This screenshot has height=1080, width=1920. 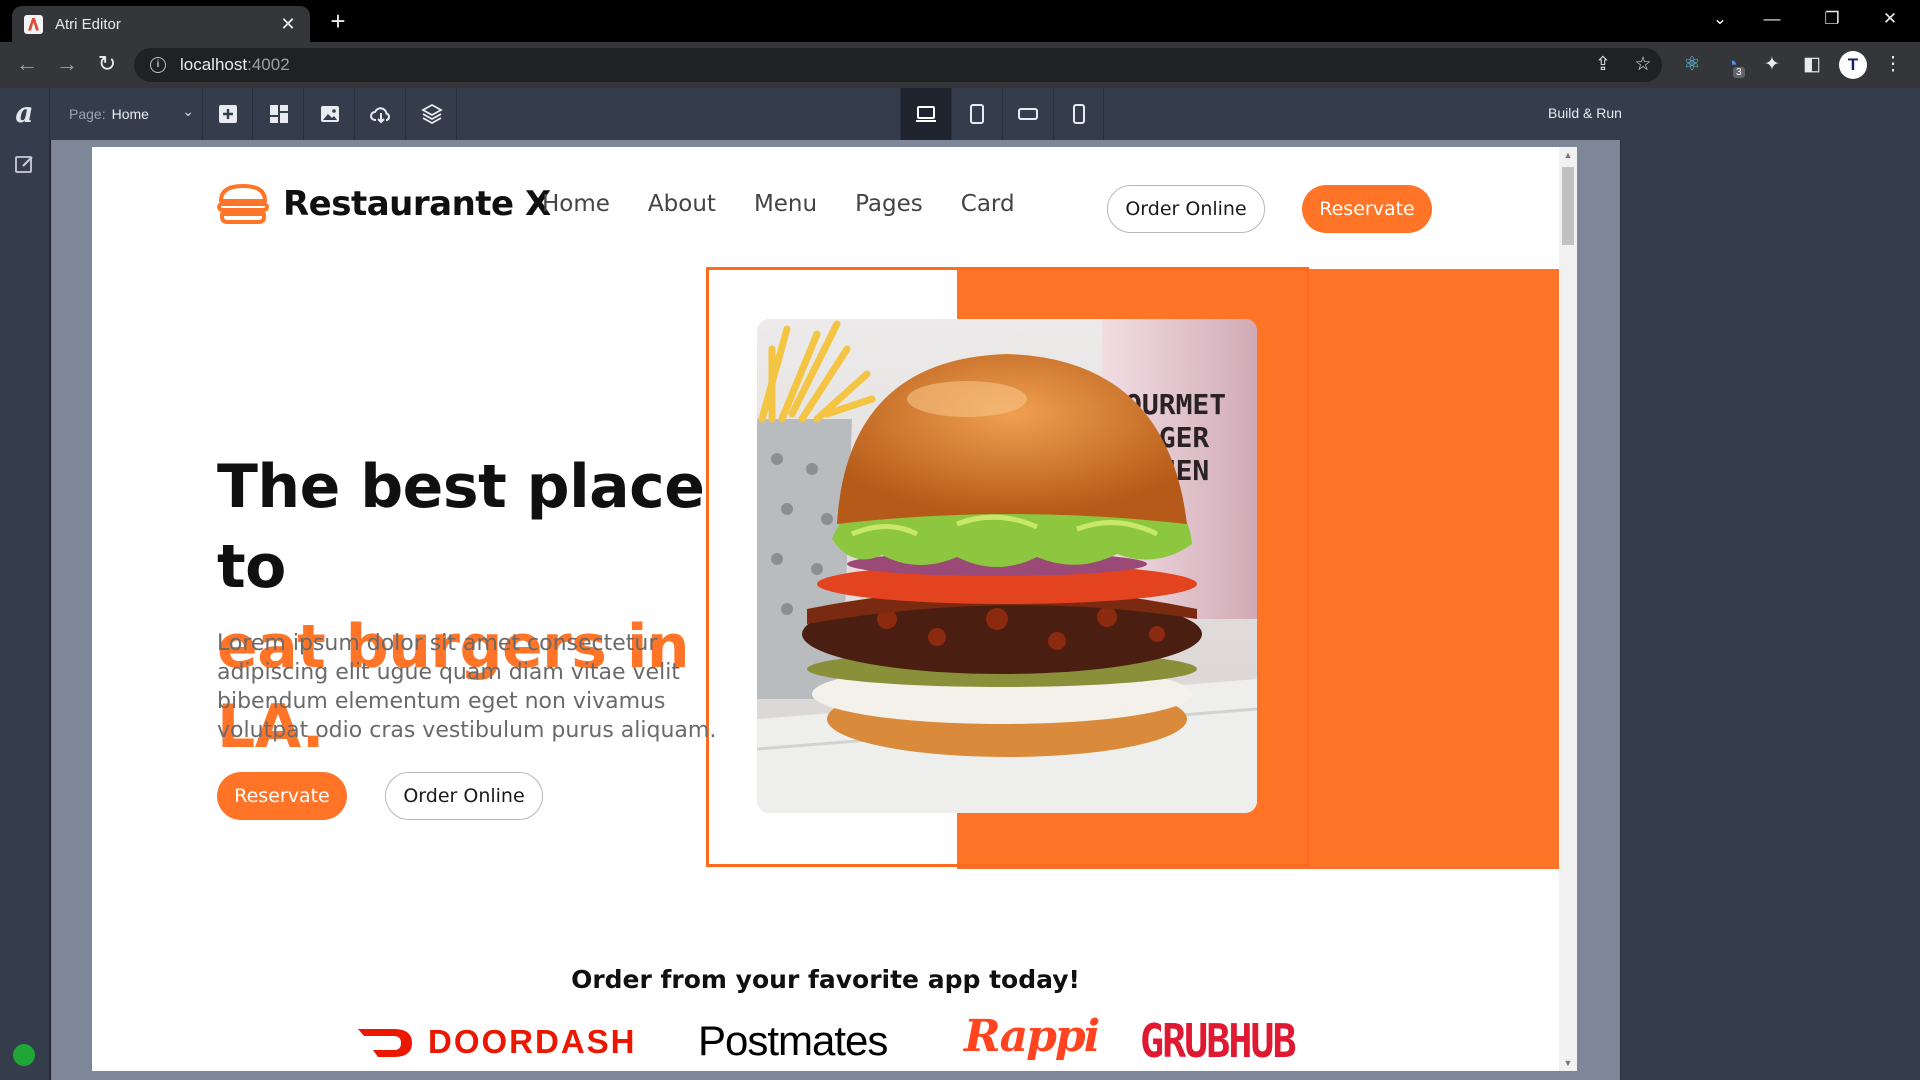 I want to click on back-button: ←, so click(x=27, y=65).